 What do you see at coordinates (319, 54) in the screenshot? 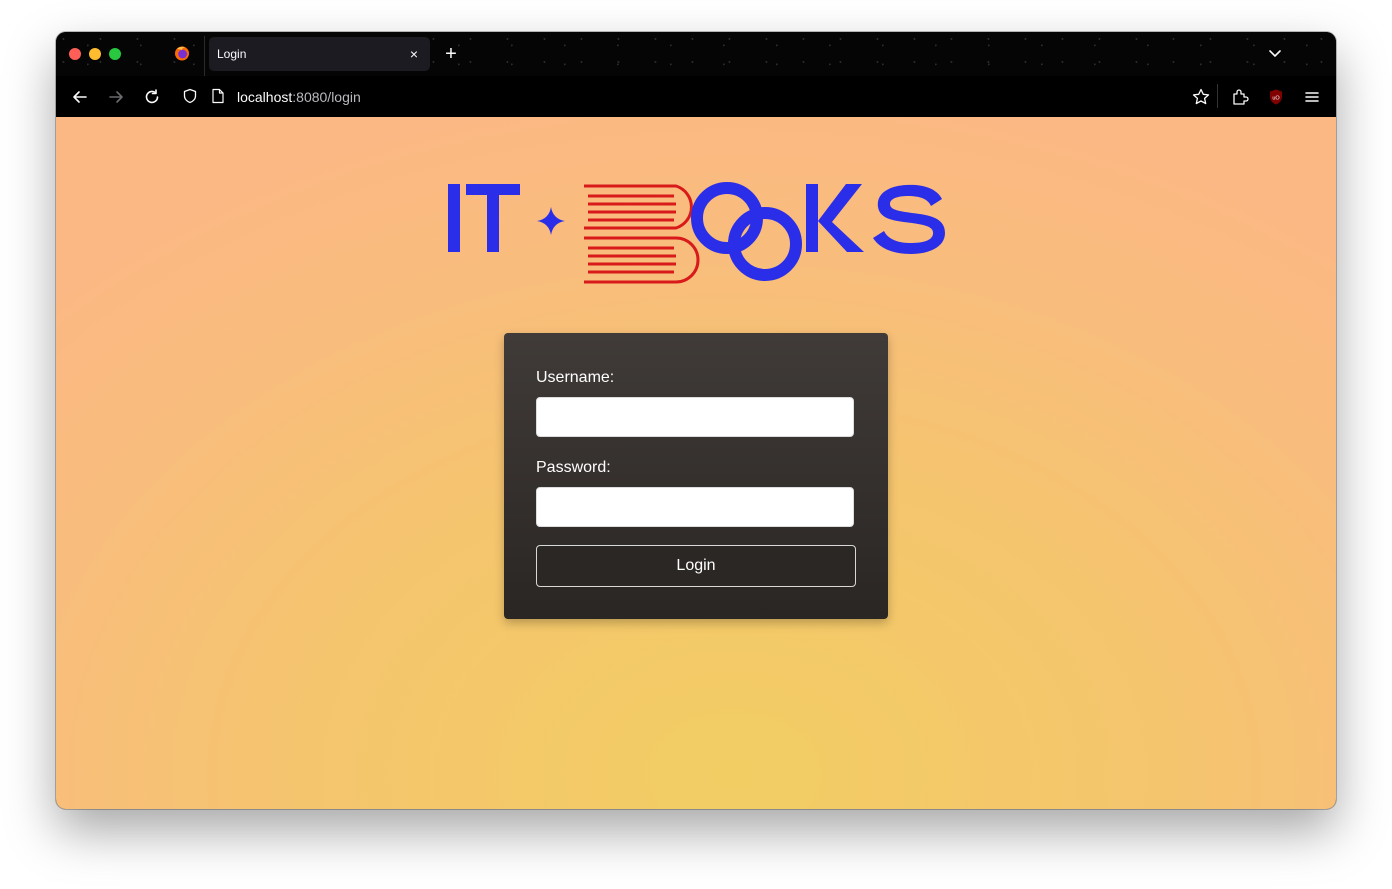
I see `tab-login: Login ×` at bounding box center [319, 54].